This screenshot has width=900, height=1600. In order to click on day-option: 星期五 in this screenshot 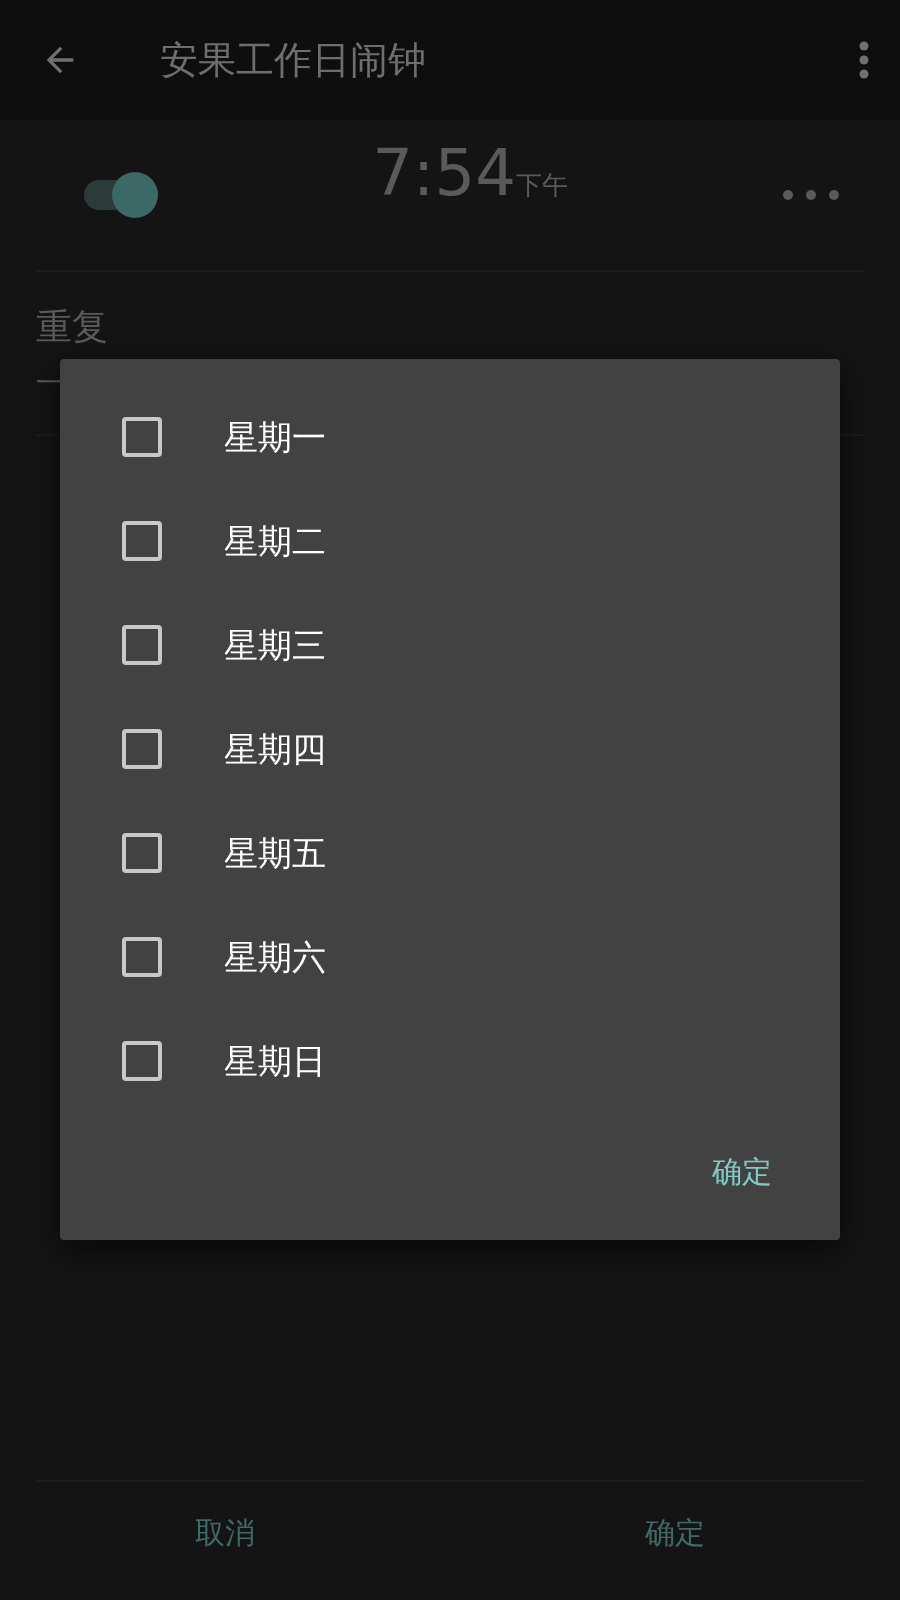, I will do `click(450, 853)`.